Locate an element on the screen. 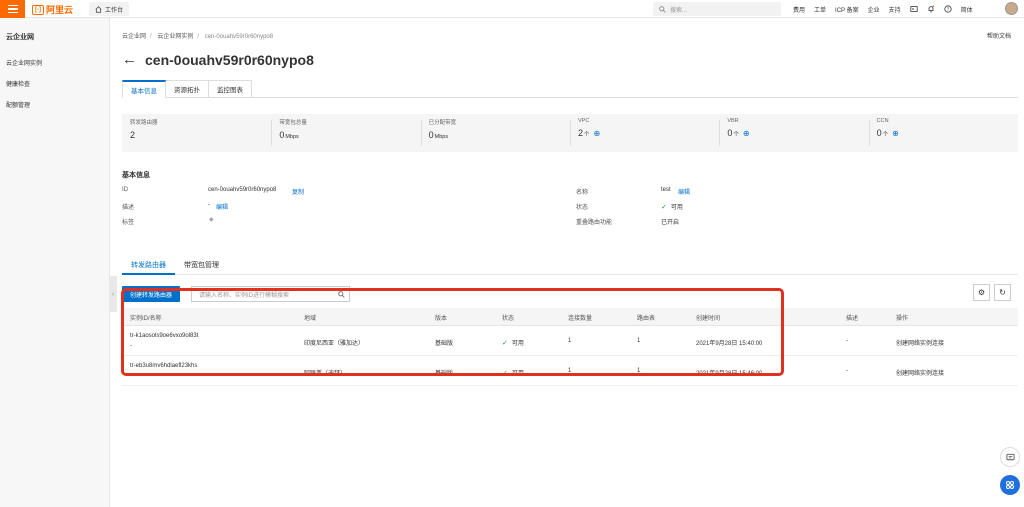  language-switch: 简体 is located at coordinates (967, 9).